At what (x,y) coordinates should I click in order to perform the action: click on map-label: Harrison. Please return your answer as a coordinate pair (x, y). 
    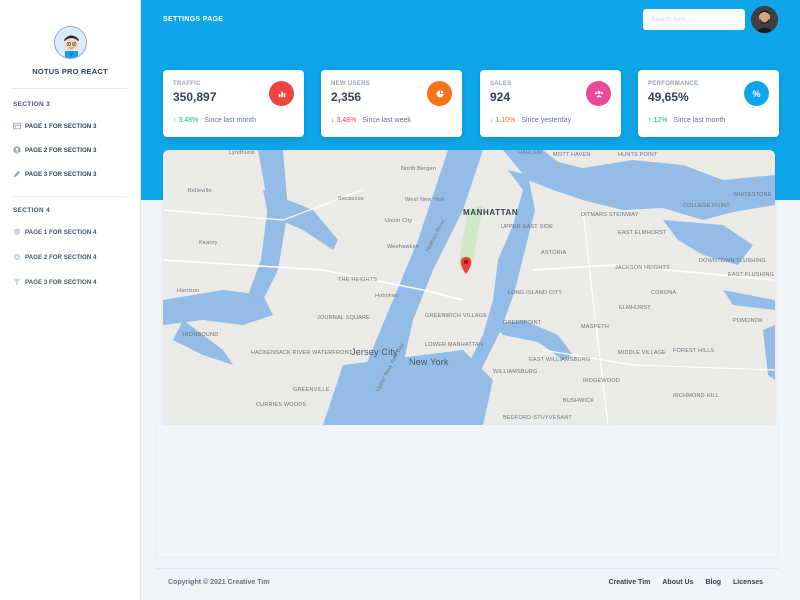
    Looking at the image, I should click on (188, 291).